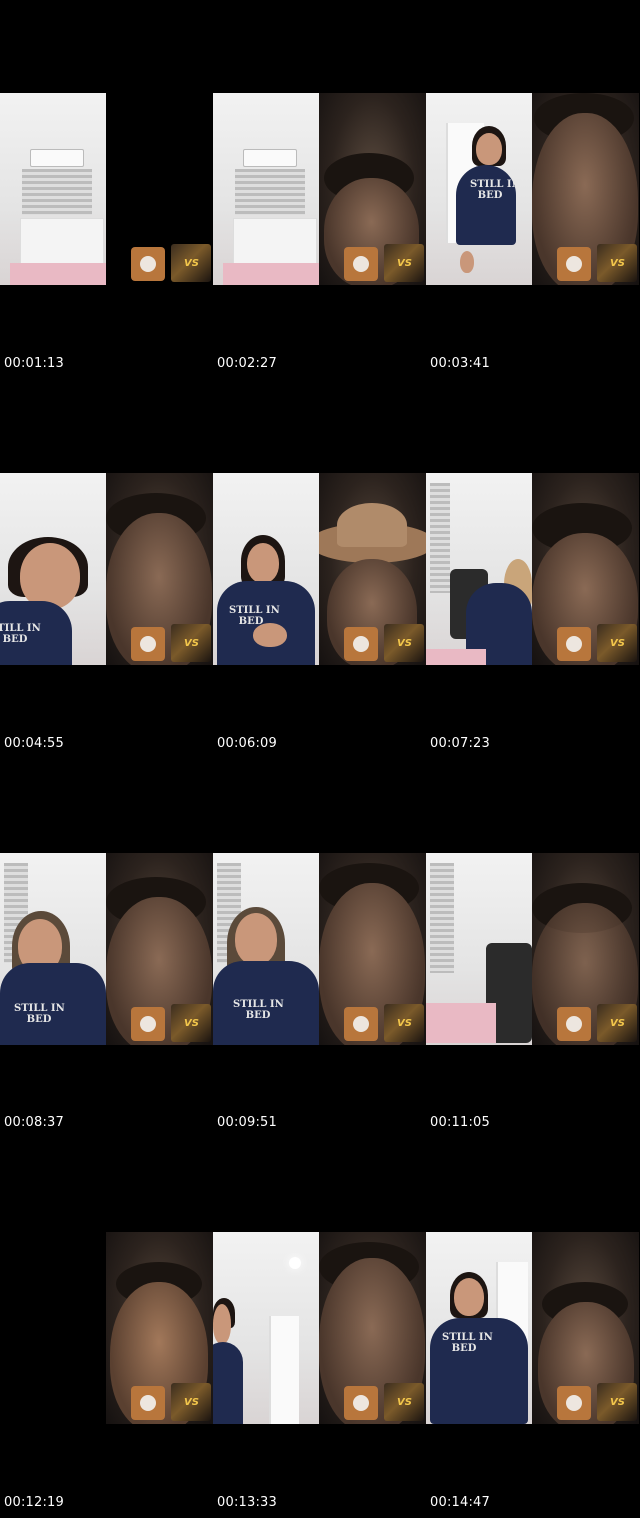 This screenshot has height=1518, width=640. I want to click on thumbnail-9: VS, so click(532, 949).